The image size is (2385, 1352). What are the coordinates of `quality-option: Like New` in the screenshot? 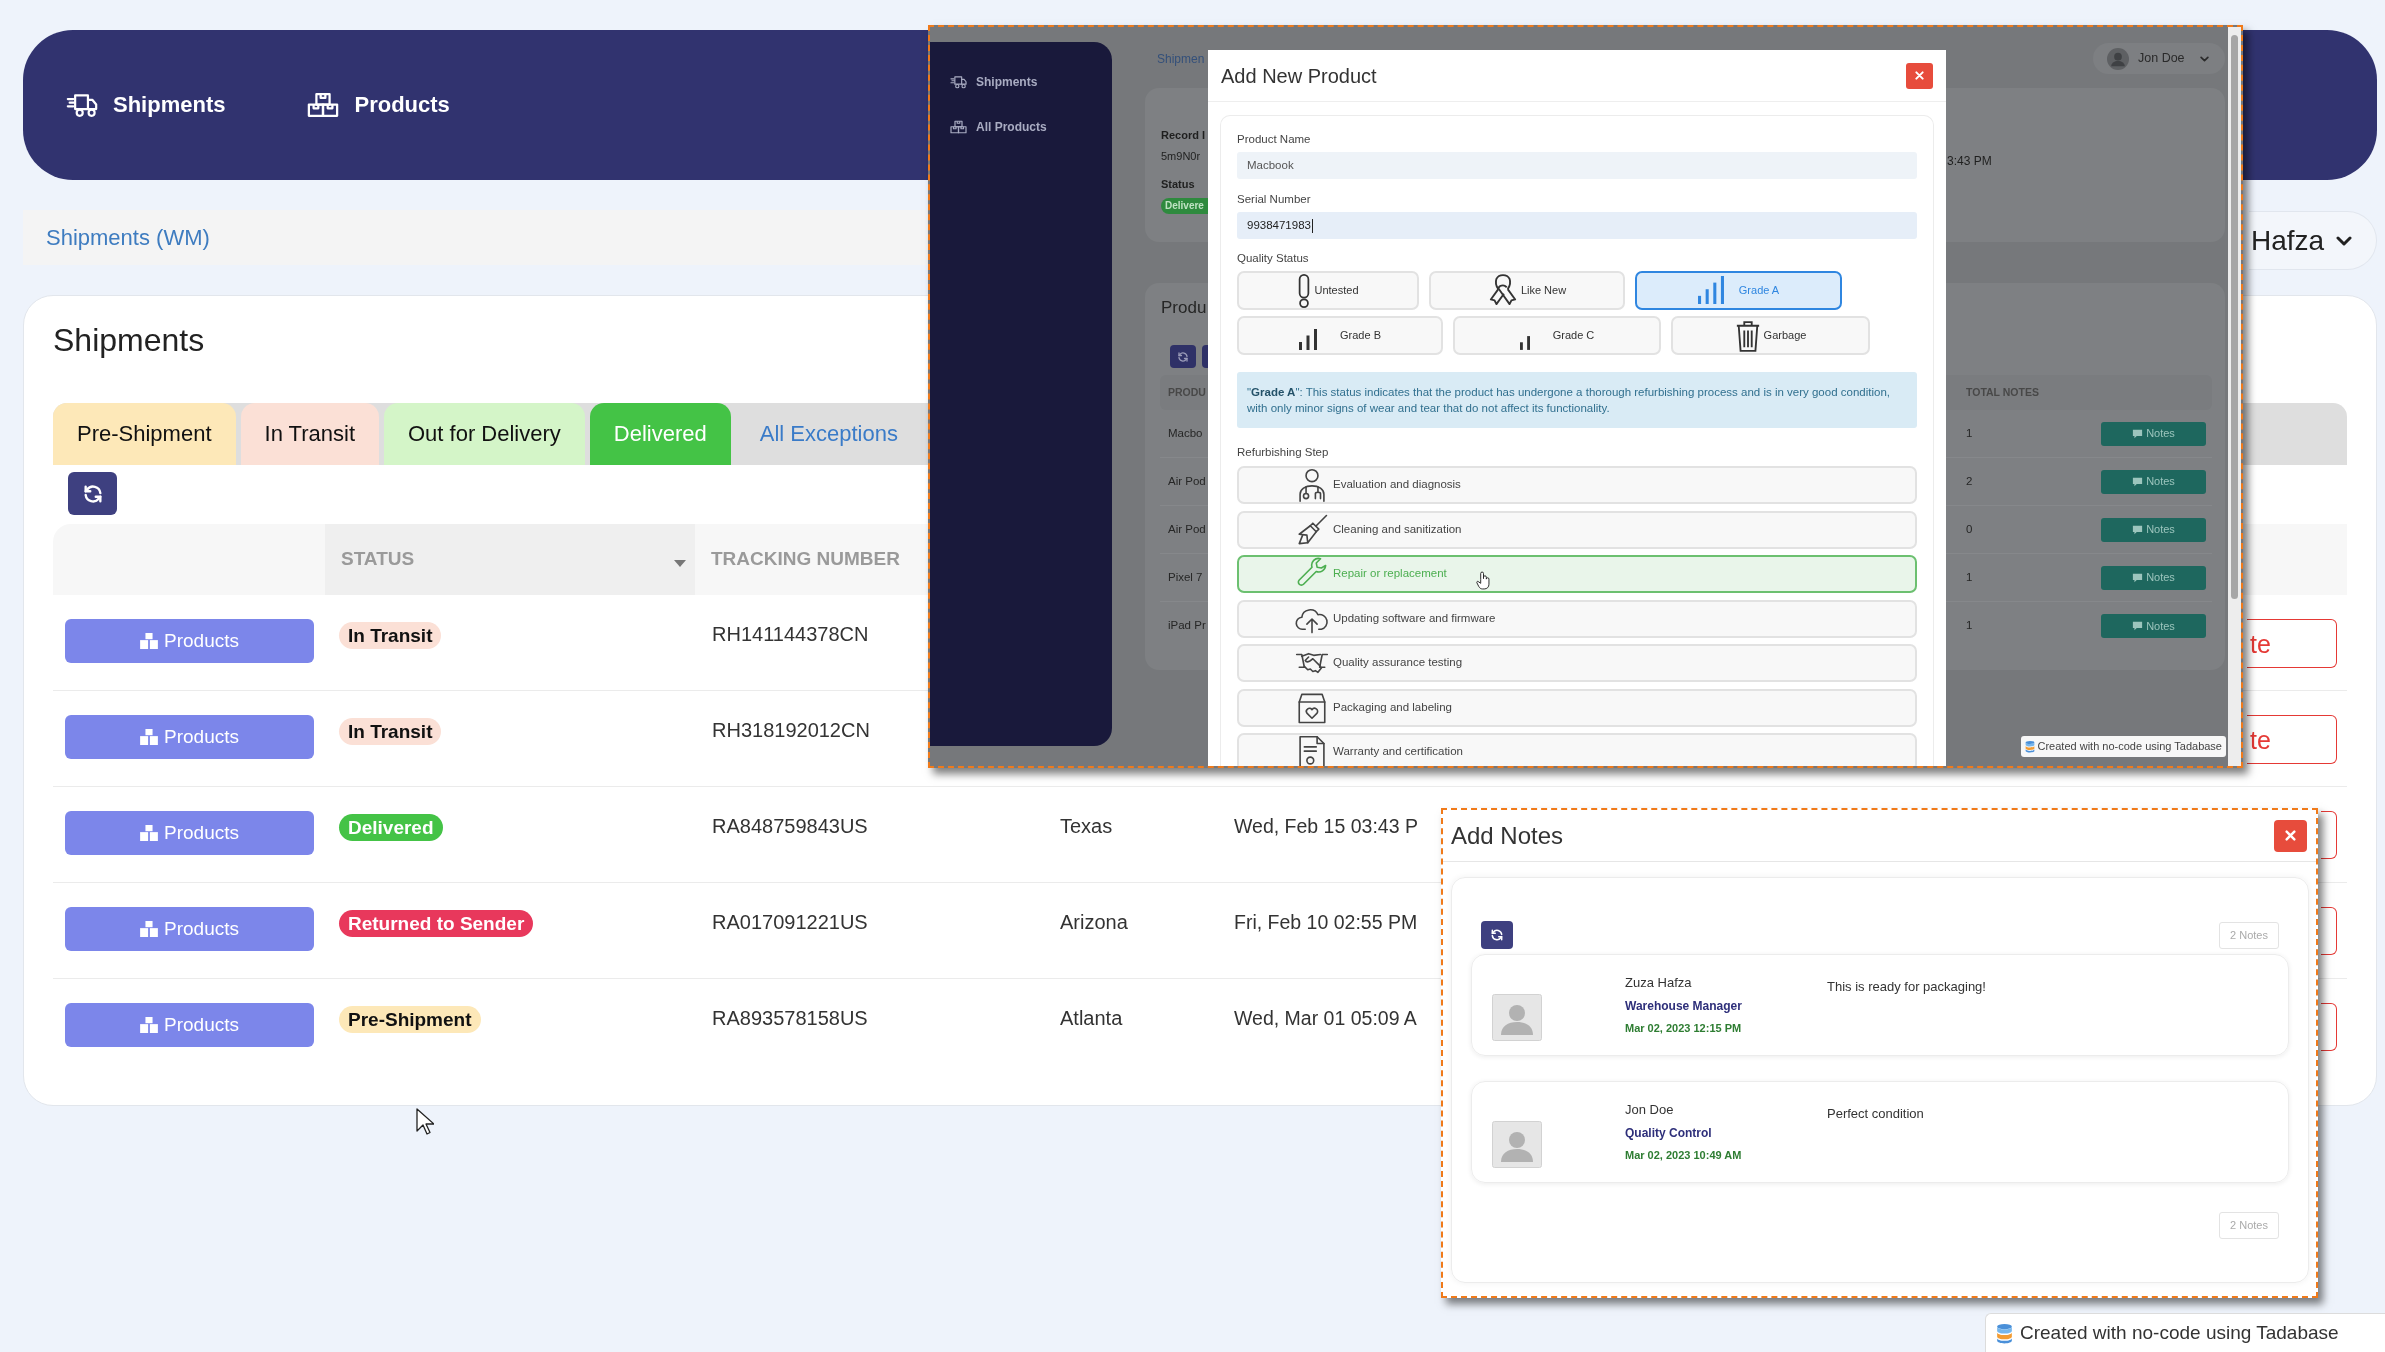 It's located at (1527, 290).